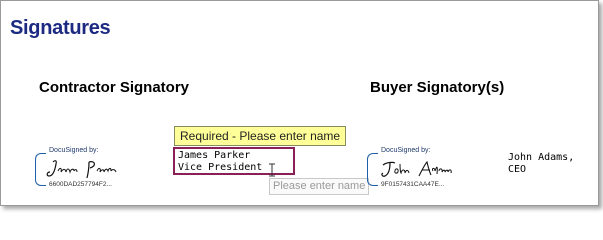 This screenshot has height=240, width=603. What do you see at coordinates (437, 87) in the screenshot?
I see `buyer-heading: Buyer Signatory(s)` at bounding box center [437, 87].